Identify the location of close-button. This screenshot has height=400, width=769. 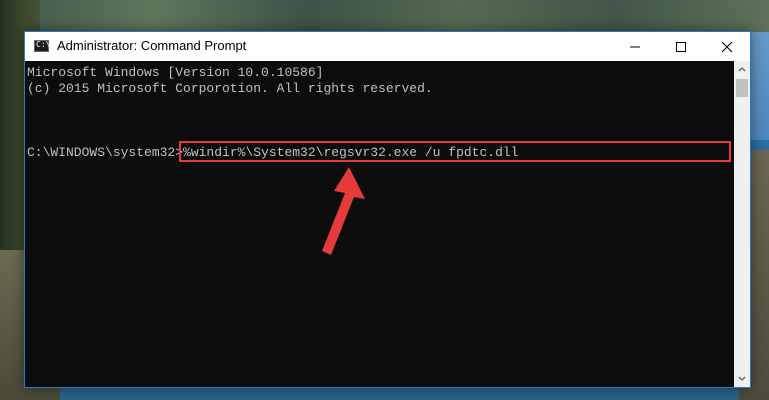
(727, 46).